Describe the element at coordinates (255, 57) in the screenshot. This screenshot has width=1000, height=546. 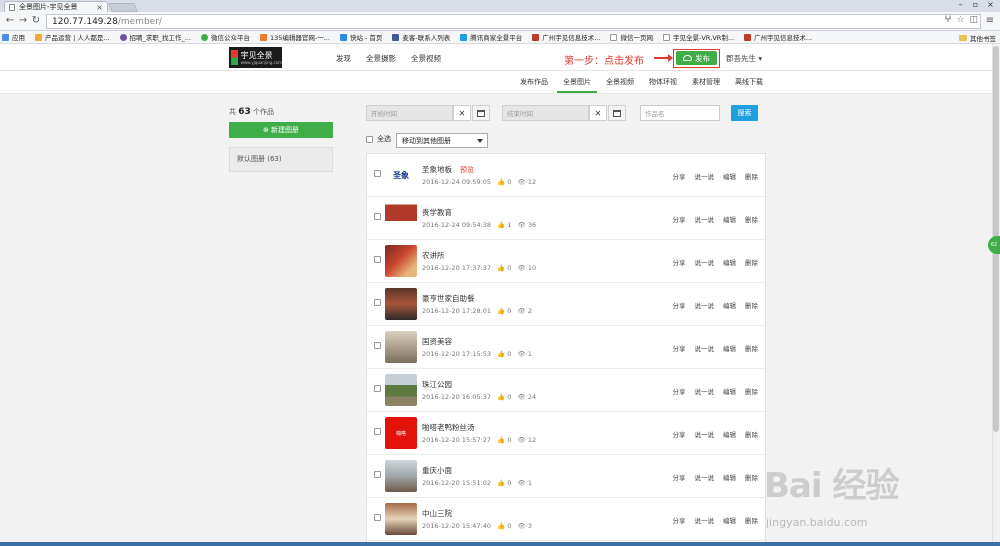
I see `site-logo: 宇见全景 www.yjquanjing.com` at that location.